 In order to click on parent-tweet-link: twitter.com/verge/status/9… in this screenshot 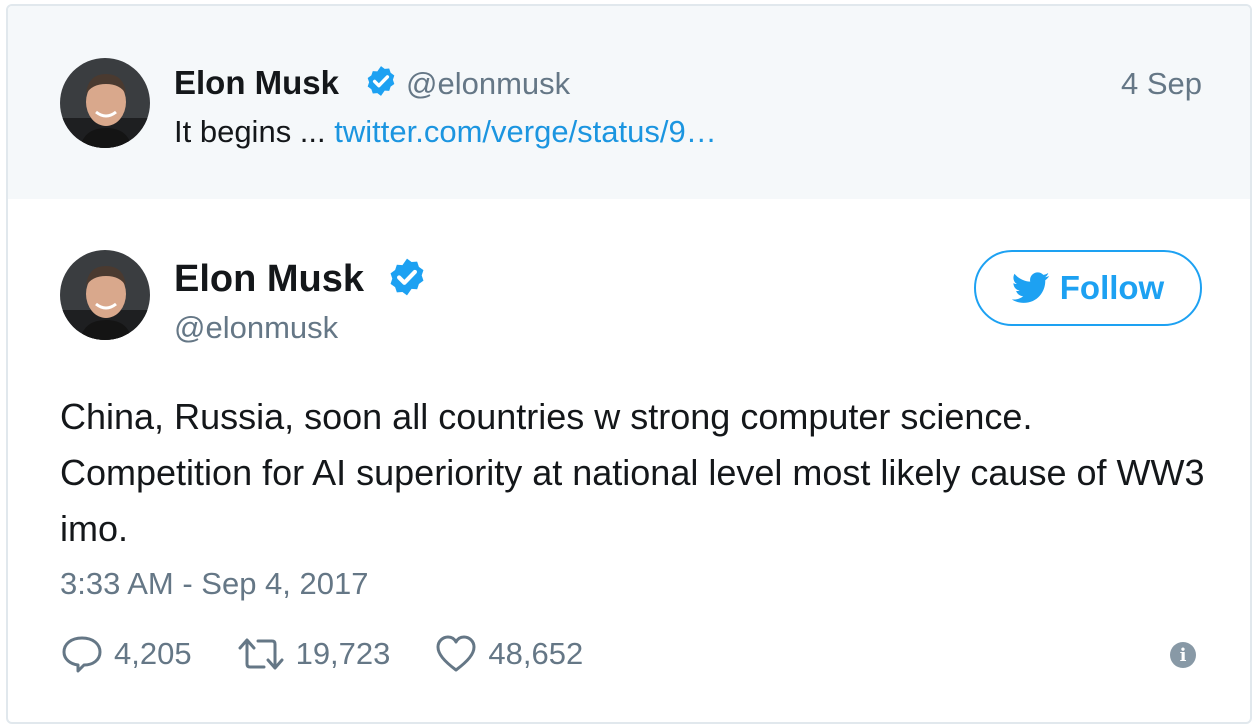, I will do `click(525, 131)`.